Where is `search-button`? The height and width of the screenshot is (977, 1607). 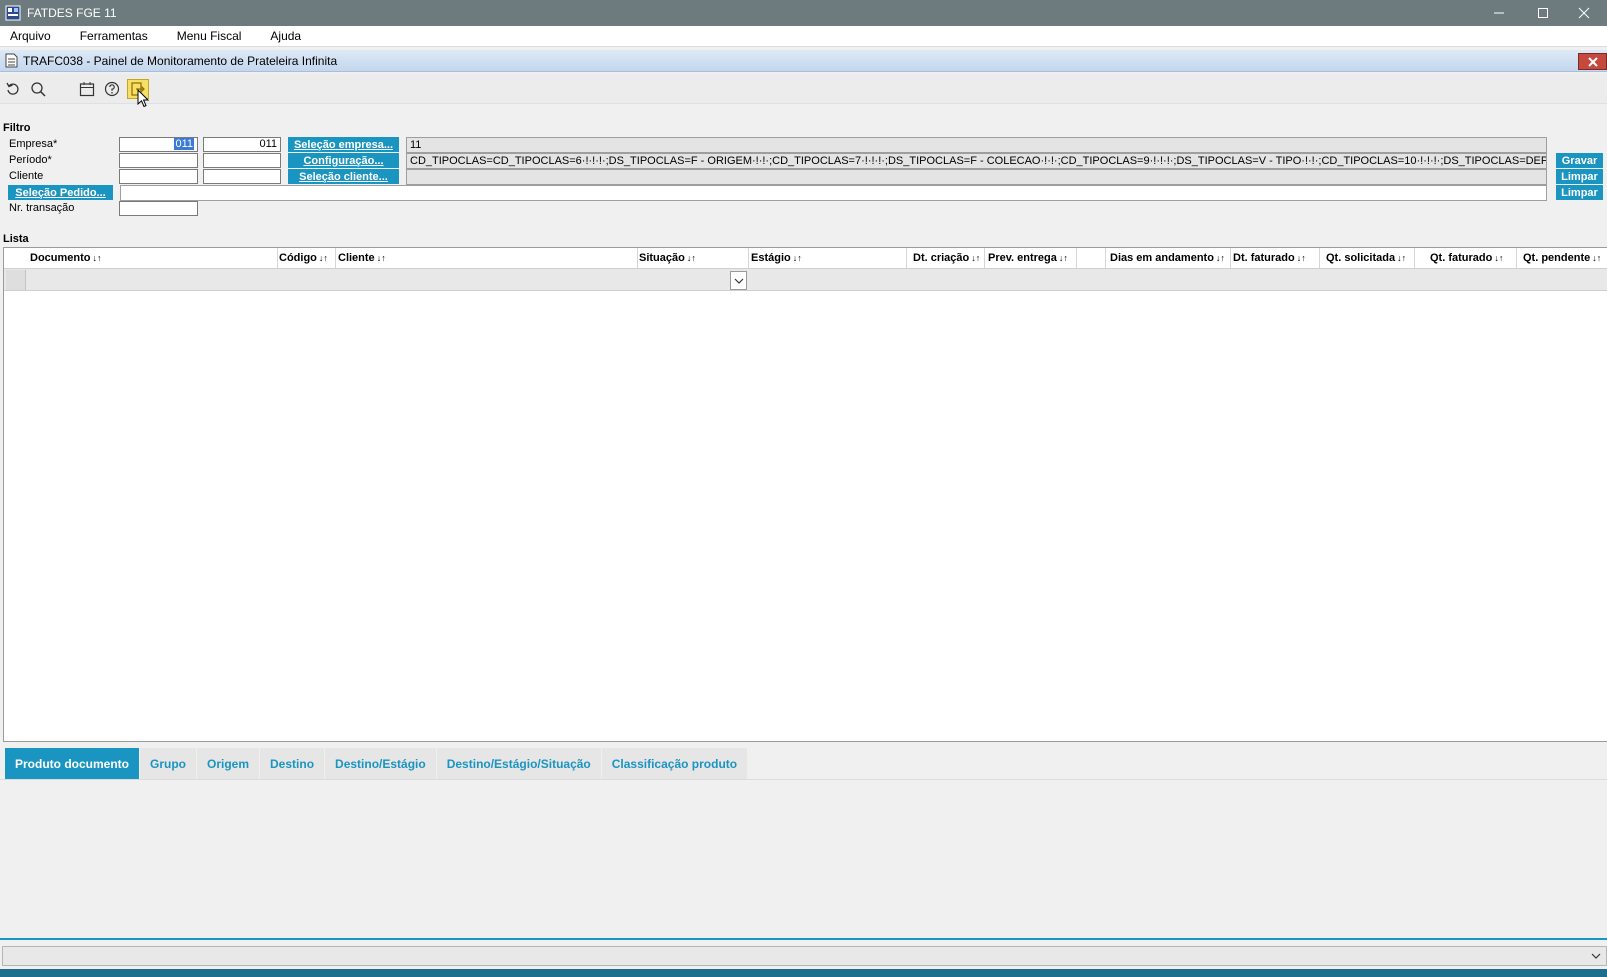
search-button is located at coordinates (38, 89).